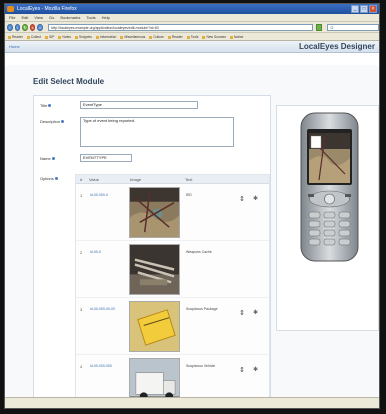 The image size is (386, 414). What do you see at coordinates (154, 212) in the screenshot?
I see `option-image-ied` at bounding box center [154, 212].